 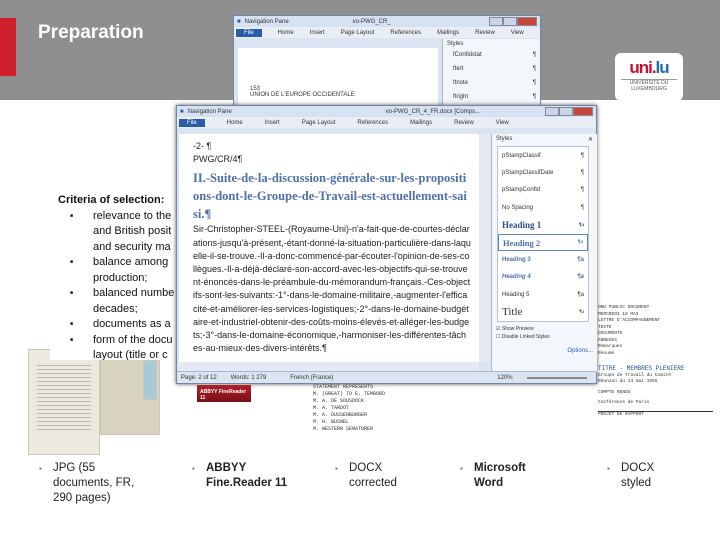 I want to click on tab-page-layout: Page Layout, so click(x=319, y=123).